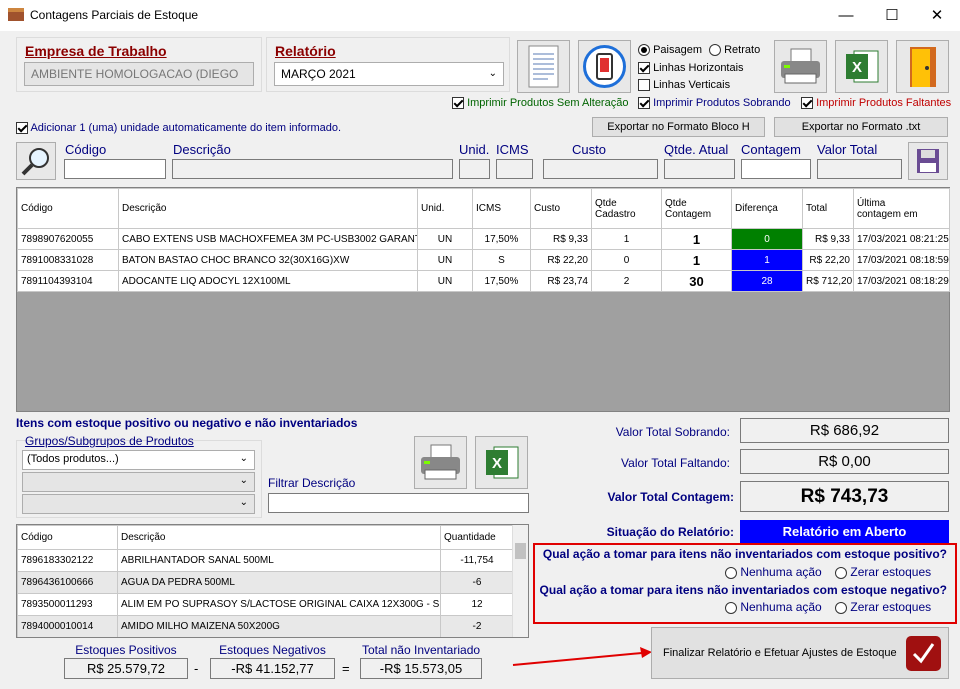  Describe the element at coordinates (771, 149) in the screenshot. I see `contagem-label: Contagem` at that location.